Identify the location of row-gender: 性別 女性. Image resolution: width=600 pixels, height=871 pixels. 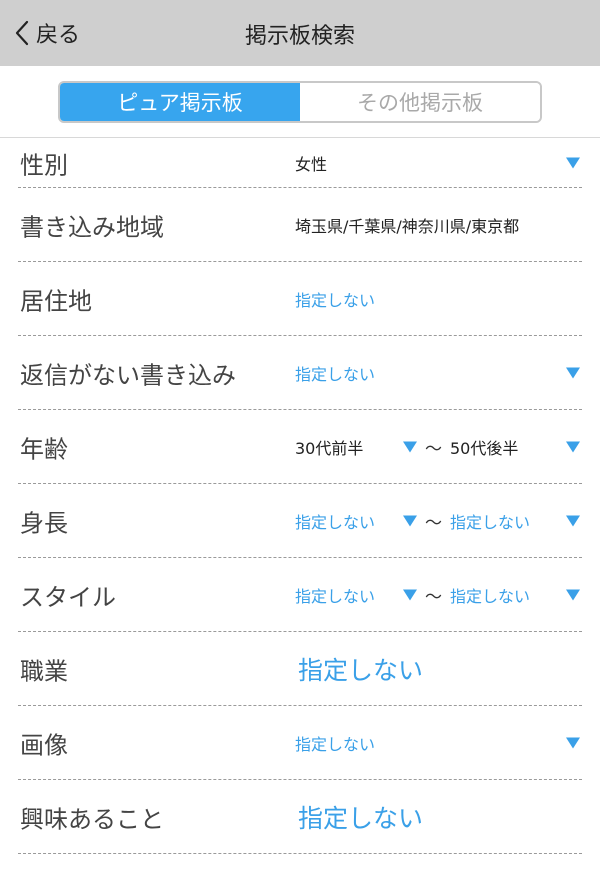
(300, 163).